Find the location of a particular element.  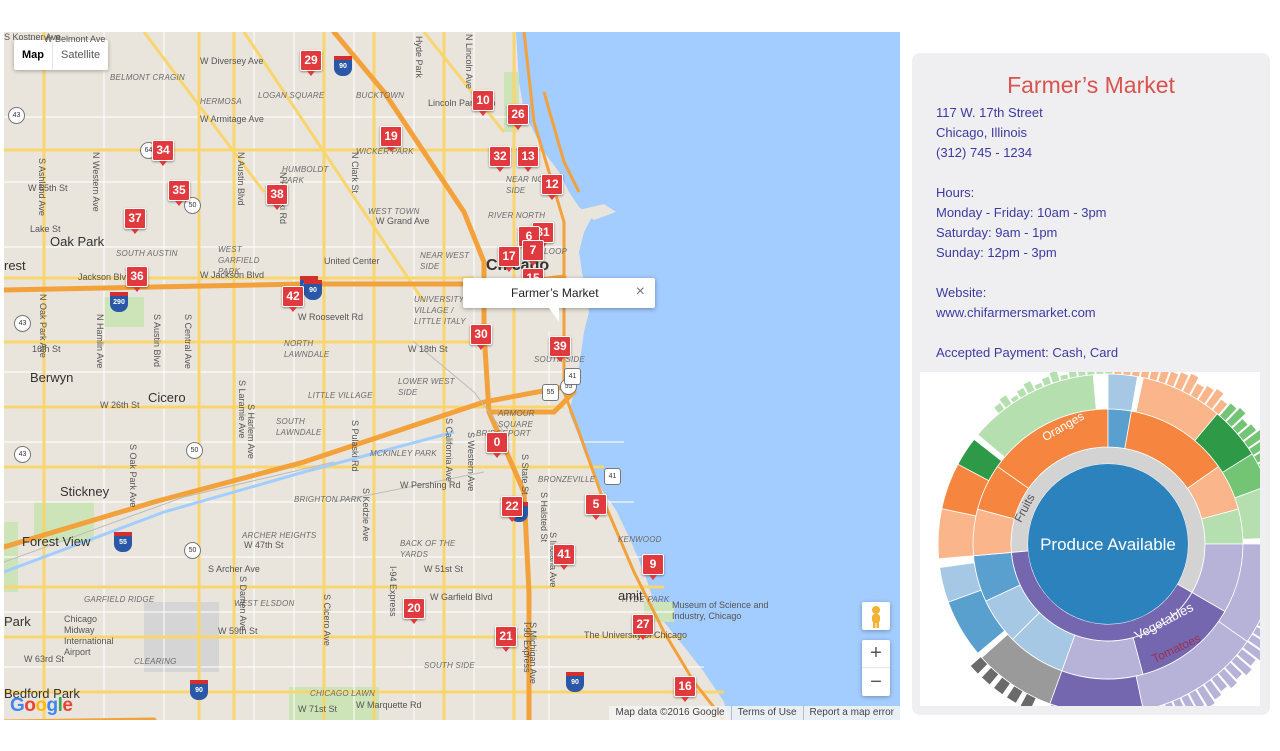

place-label: I-90 Express is located at coordinates (527, 647).